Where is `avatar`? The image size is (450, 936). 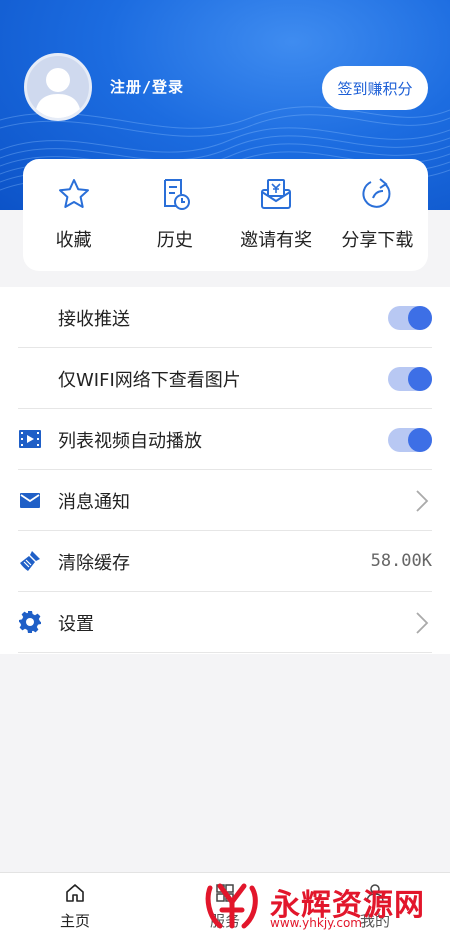 avatar is located at coordinates (58, 87).